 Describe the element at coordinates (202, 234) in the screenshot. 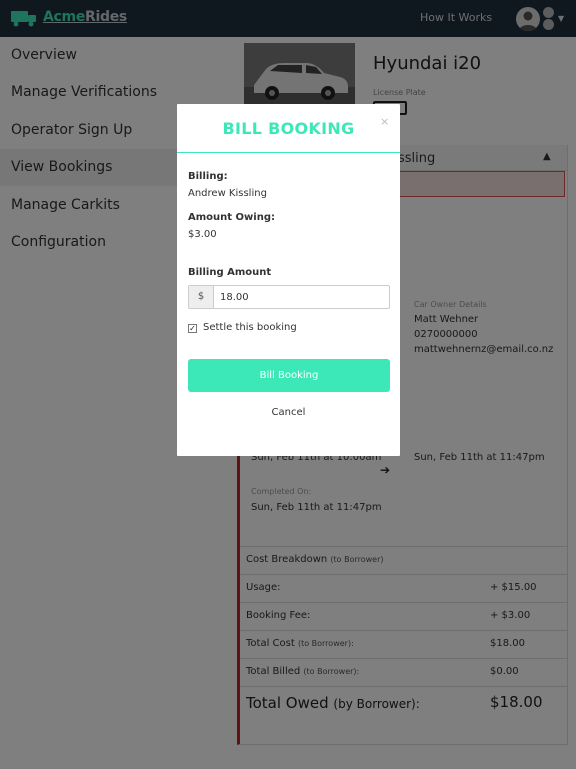

I see `amount-owing-value: $3.00` at that location.